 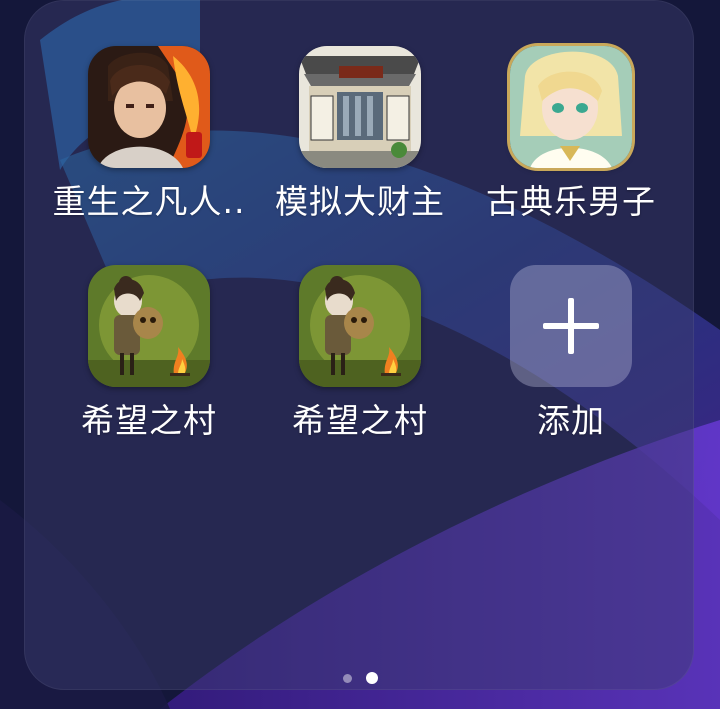 What do you see at coordinates (571, 326) in the screenshot?
I see `plus-icon` at bounding box center [571, 326].